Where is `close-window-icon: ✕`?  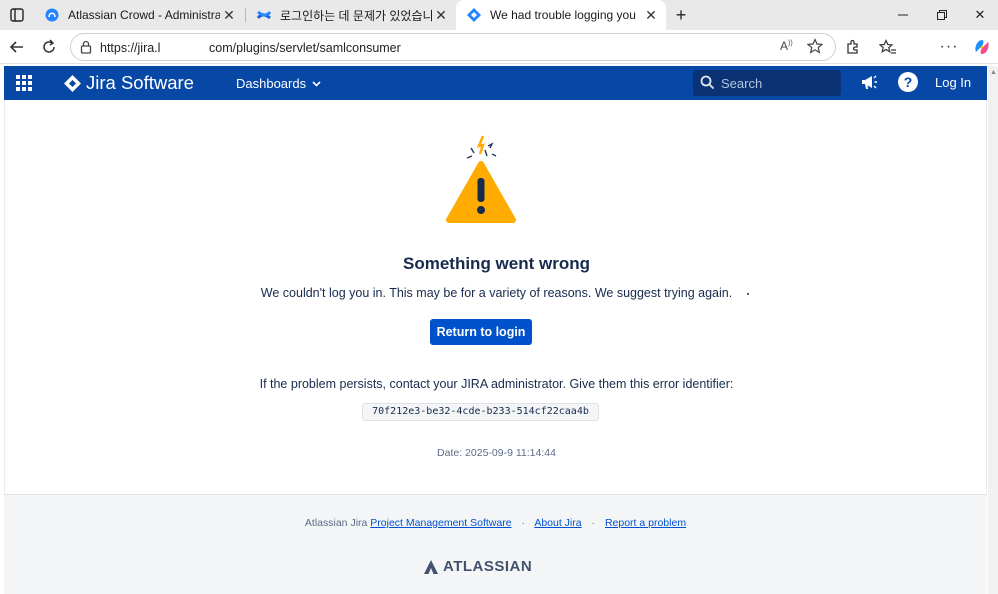
close-window-icon: ✕ is located at coordinates (980, 15).